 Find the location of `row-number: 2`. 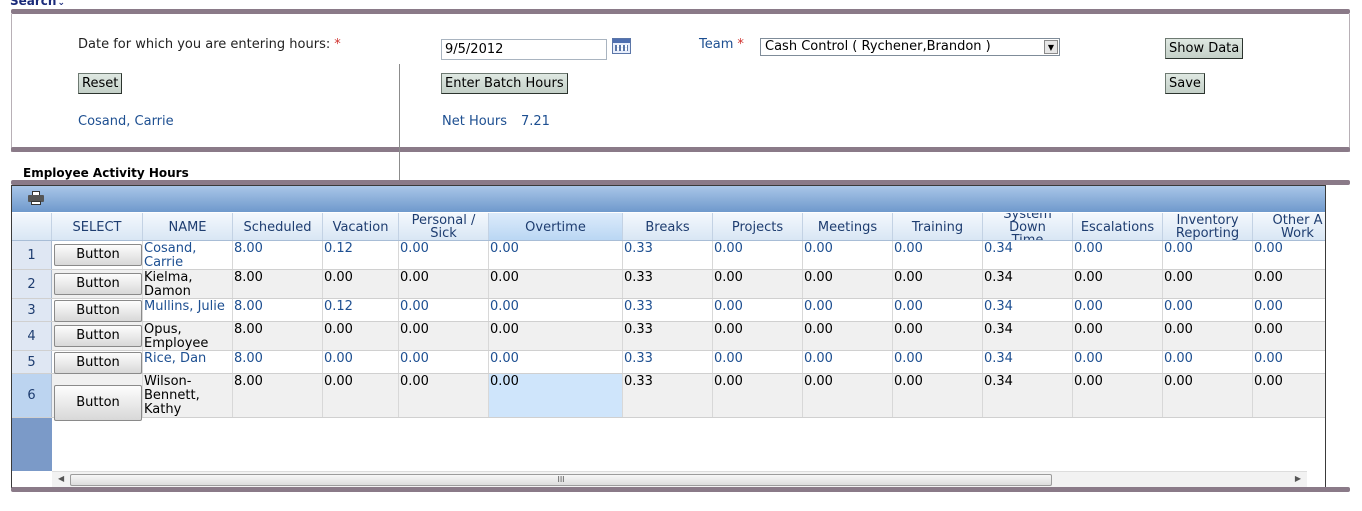

row-number: 2 is located at coordinates (32, 284).